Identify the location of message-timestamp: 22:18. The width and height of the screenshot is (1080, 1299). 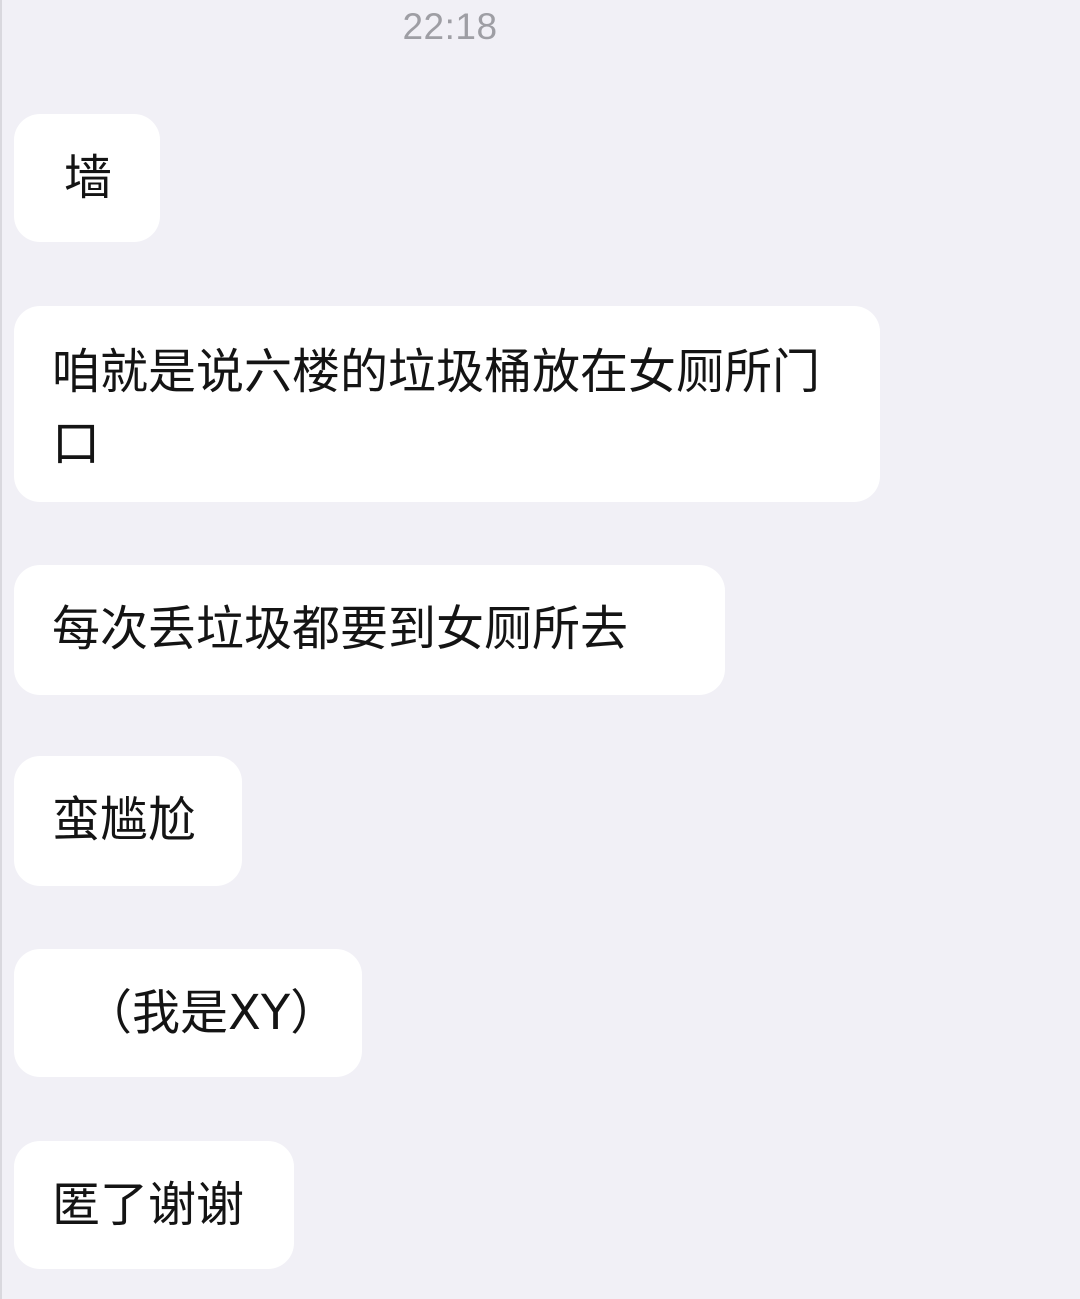
(450, 26).